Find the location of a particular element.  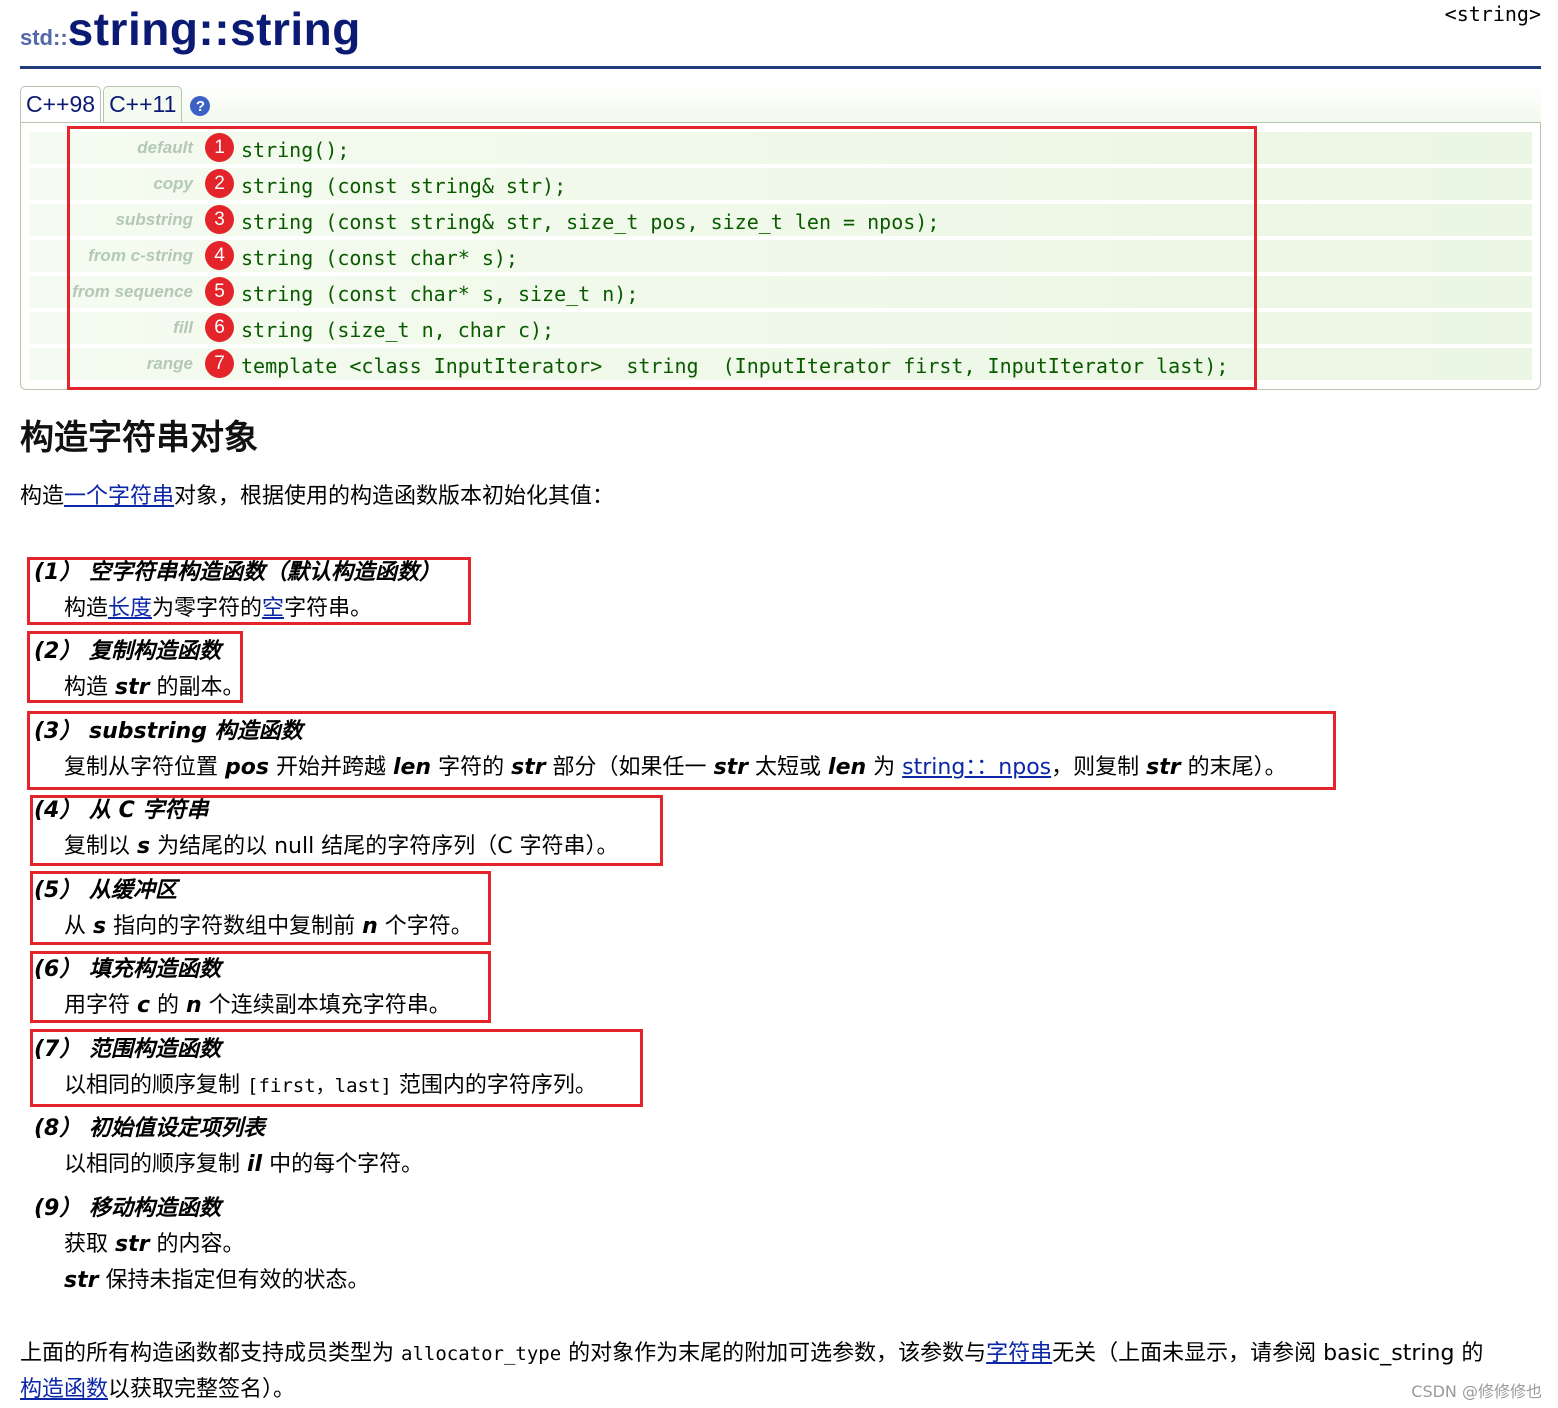

watermark: CSDN @修修修也 is located at coordinates (1476, 1391).